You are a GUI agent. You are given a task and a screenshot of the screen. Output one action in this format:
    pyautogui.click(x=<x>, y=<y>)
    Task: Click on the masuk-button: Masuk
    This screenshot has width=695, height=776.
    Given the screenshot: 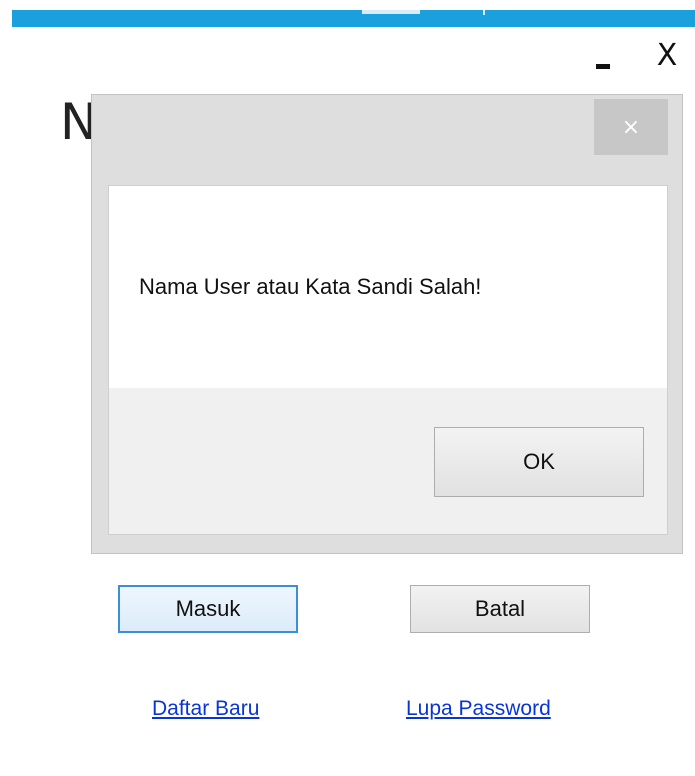 What is the action you would take?
    pyautogui.click(x=208, y=609)
    